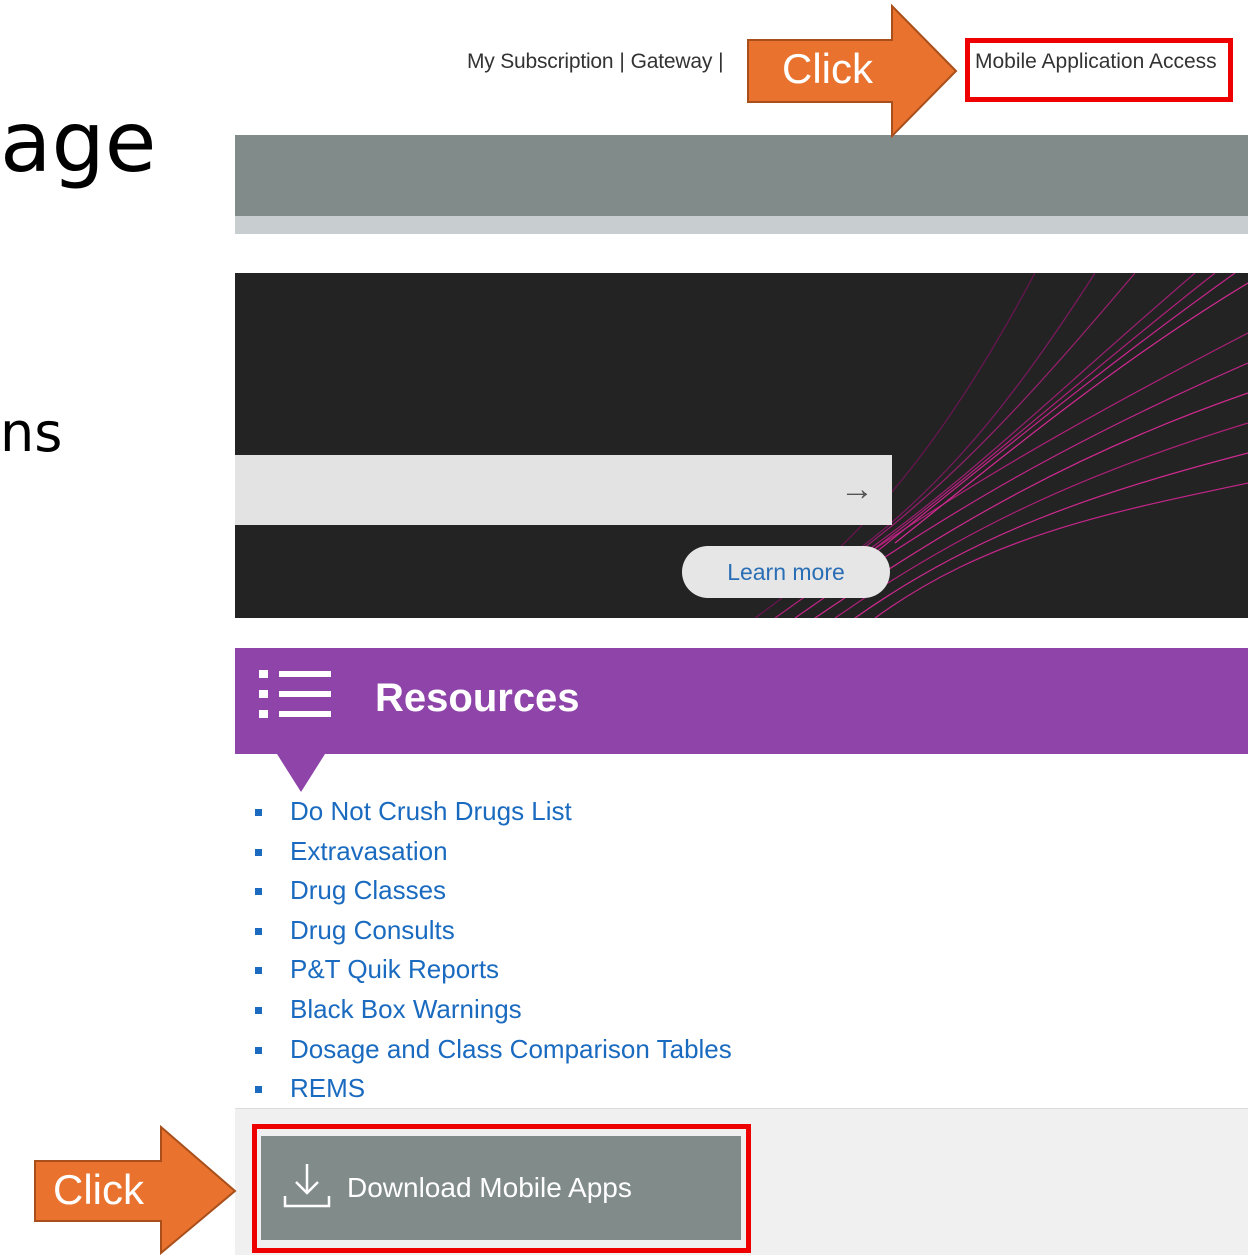 This screenshot has width=1248, height=1260. What do you see at coordinates (493, 1089) in the screenshot?
I see `resource-link: REMS` at bounding box center [493, 1089].